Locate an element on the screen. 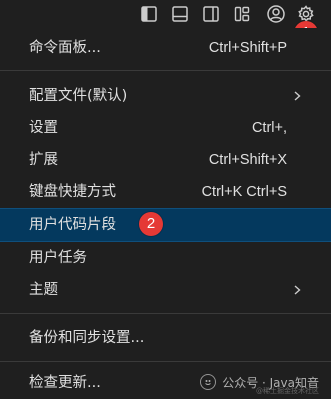  customize-layout-icon is located at coordinates (242, 14).